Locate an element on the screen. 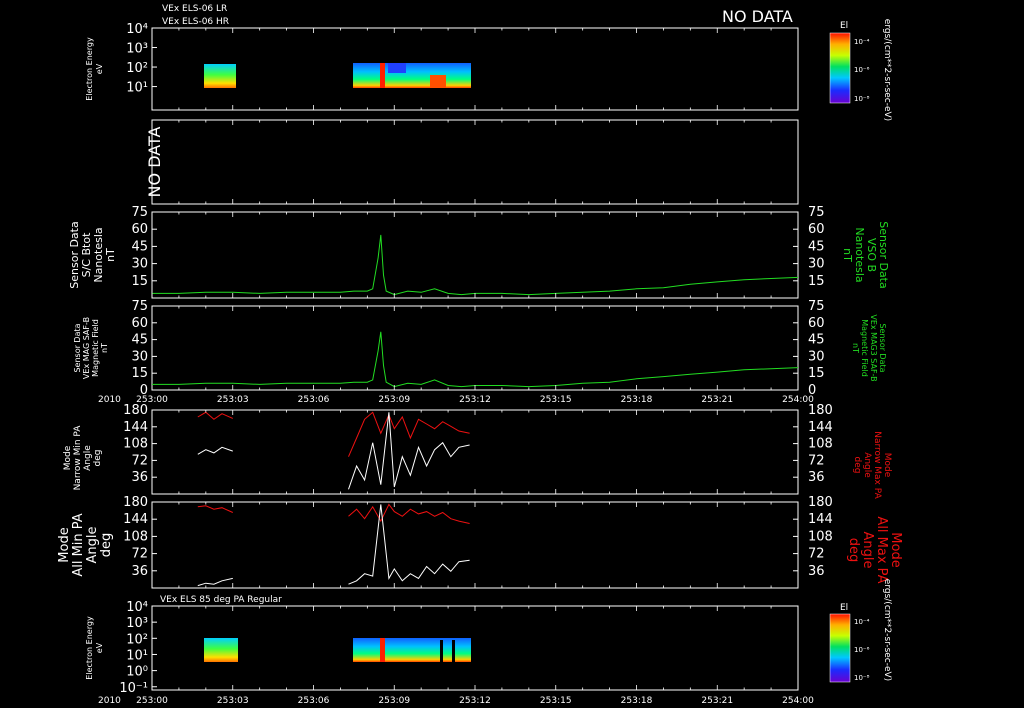 This screenshot has height=708, width=1024. pa1-rlabel-2: Narrow Max PA is located at coordinates (877, 465).